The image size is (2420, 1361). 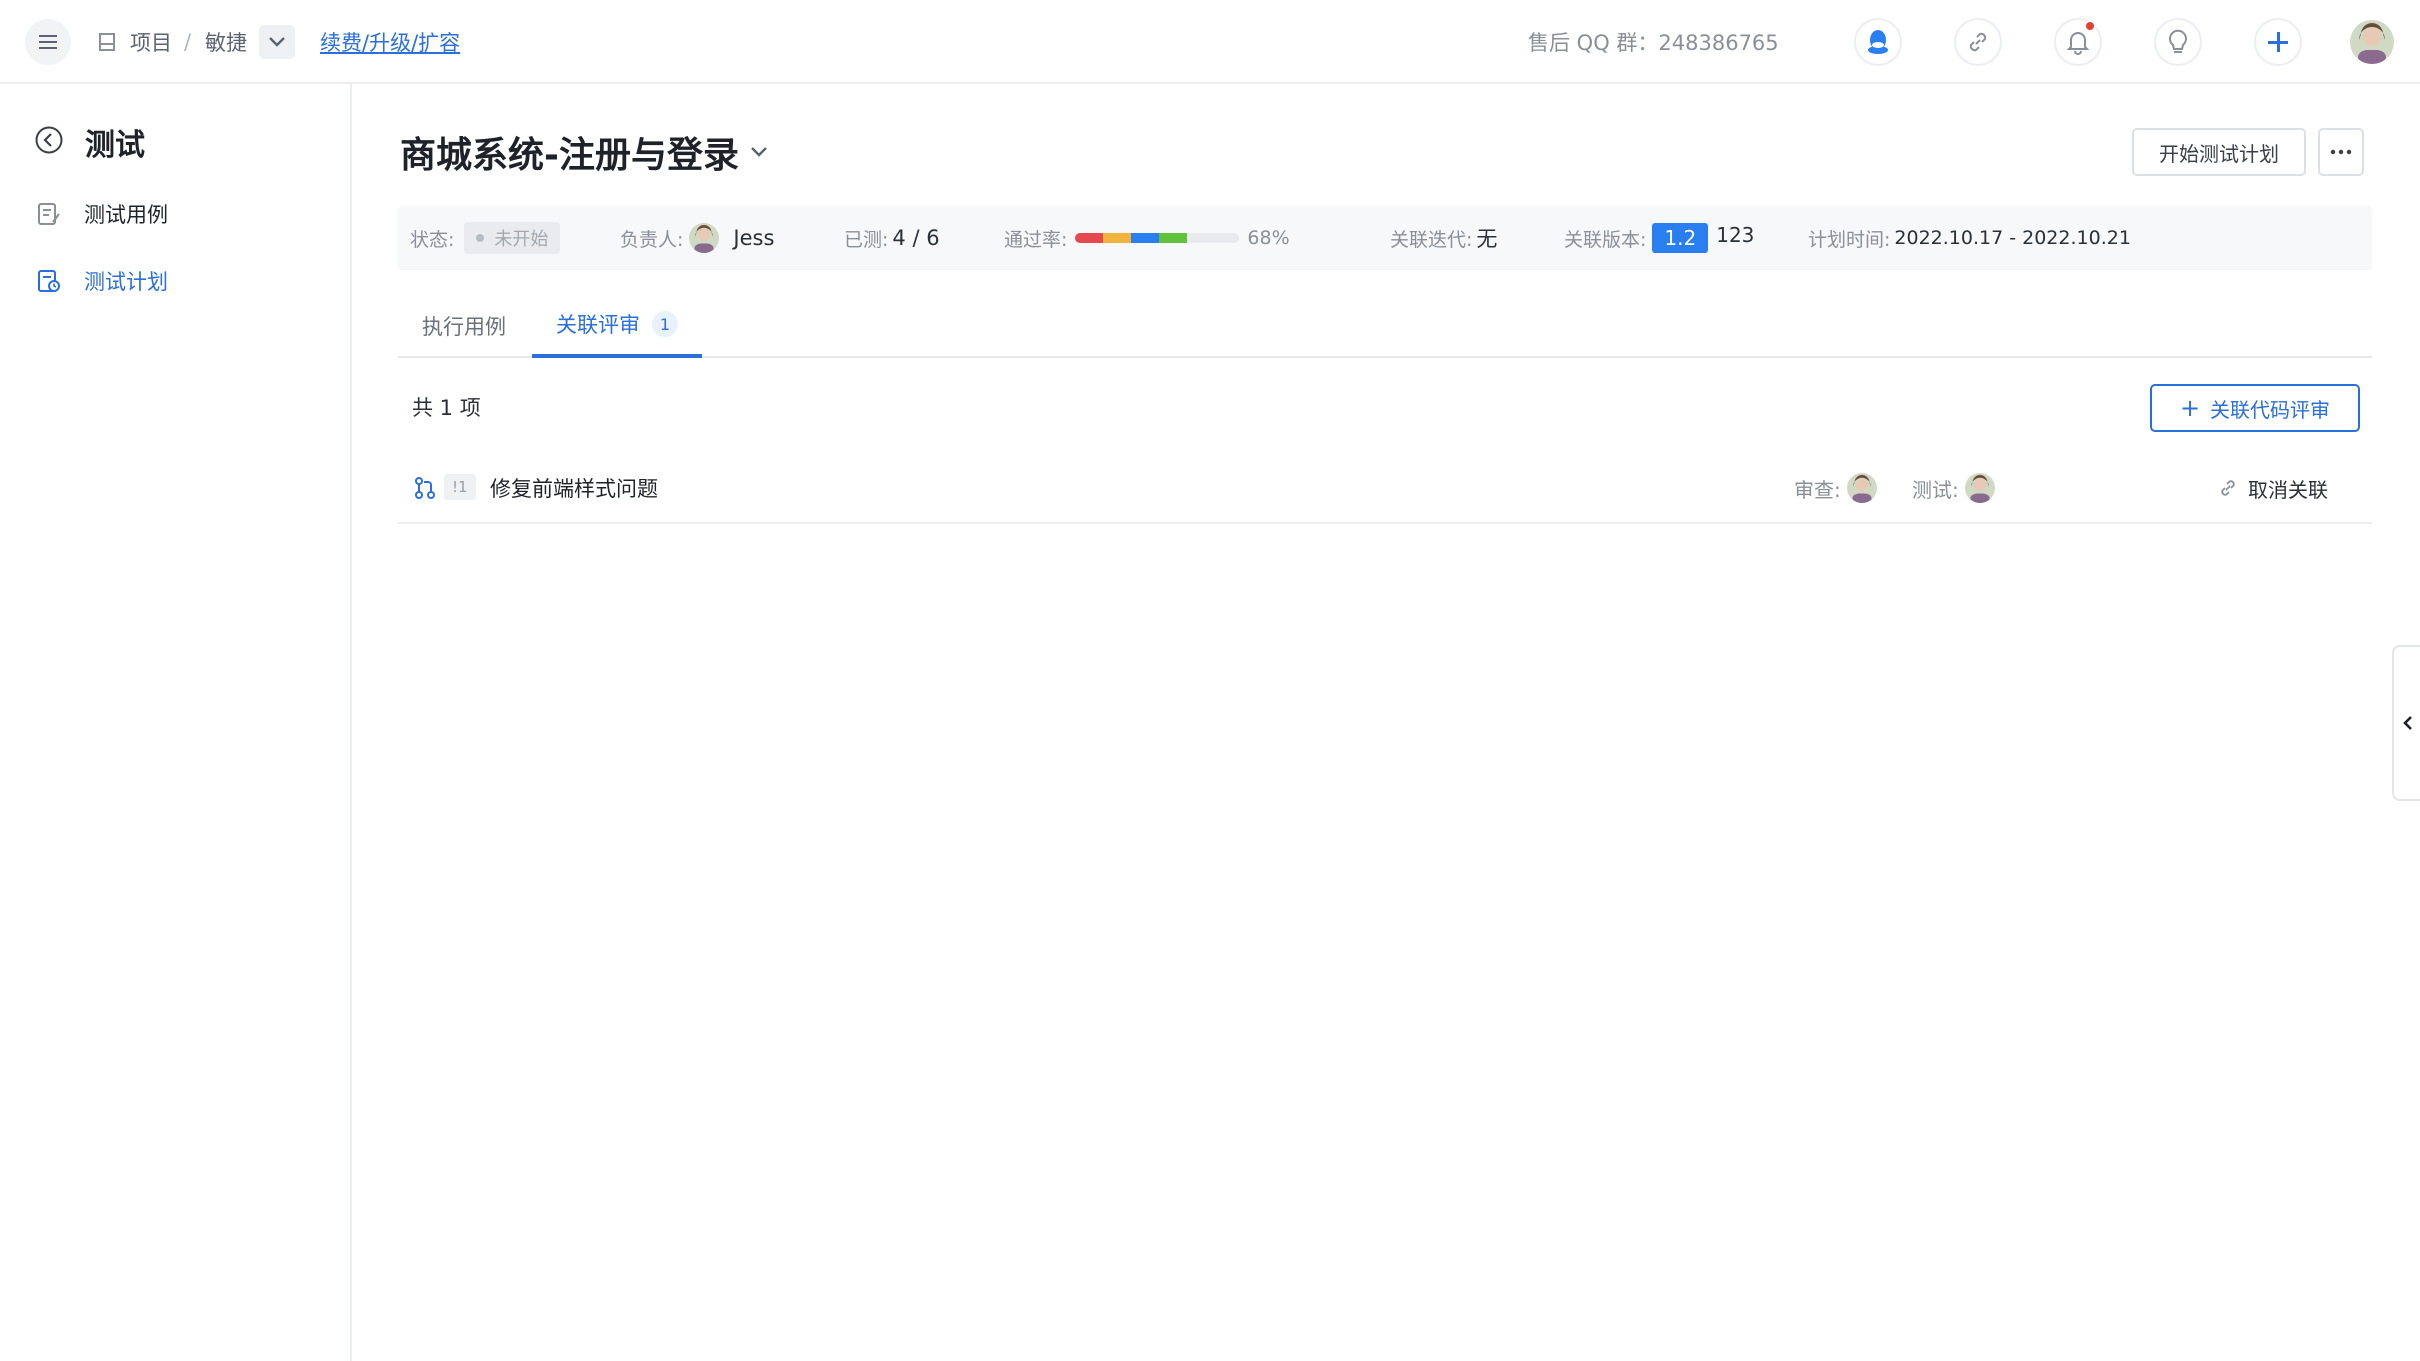 I want to click on tester-avatar, so click(x=1979, y=488).